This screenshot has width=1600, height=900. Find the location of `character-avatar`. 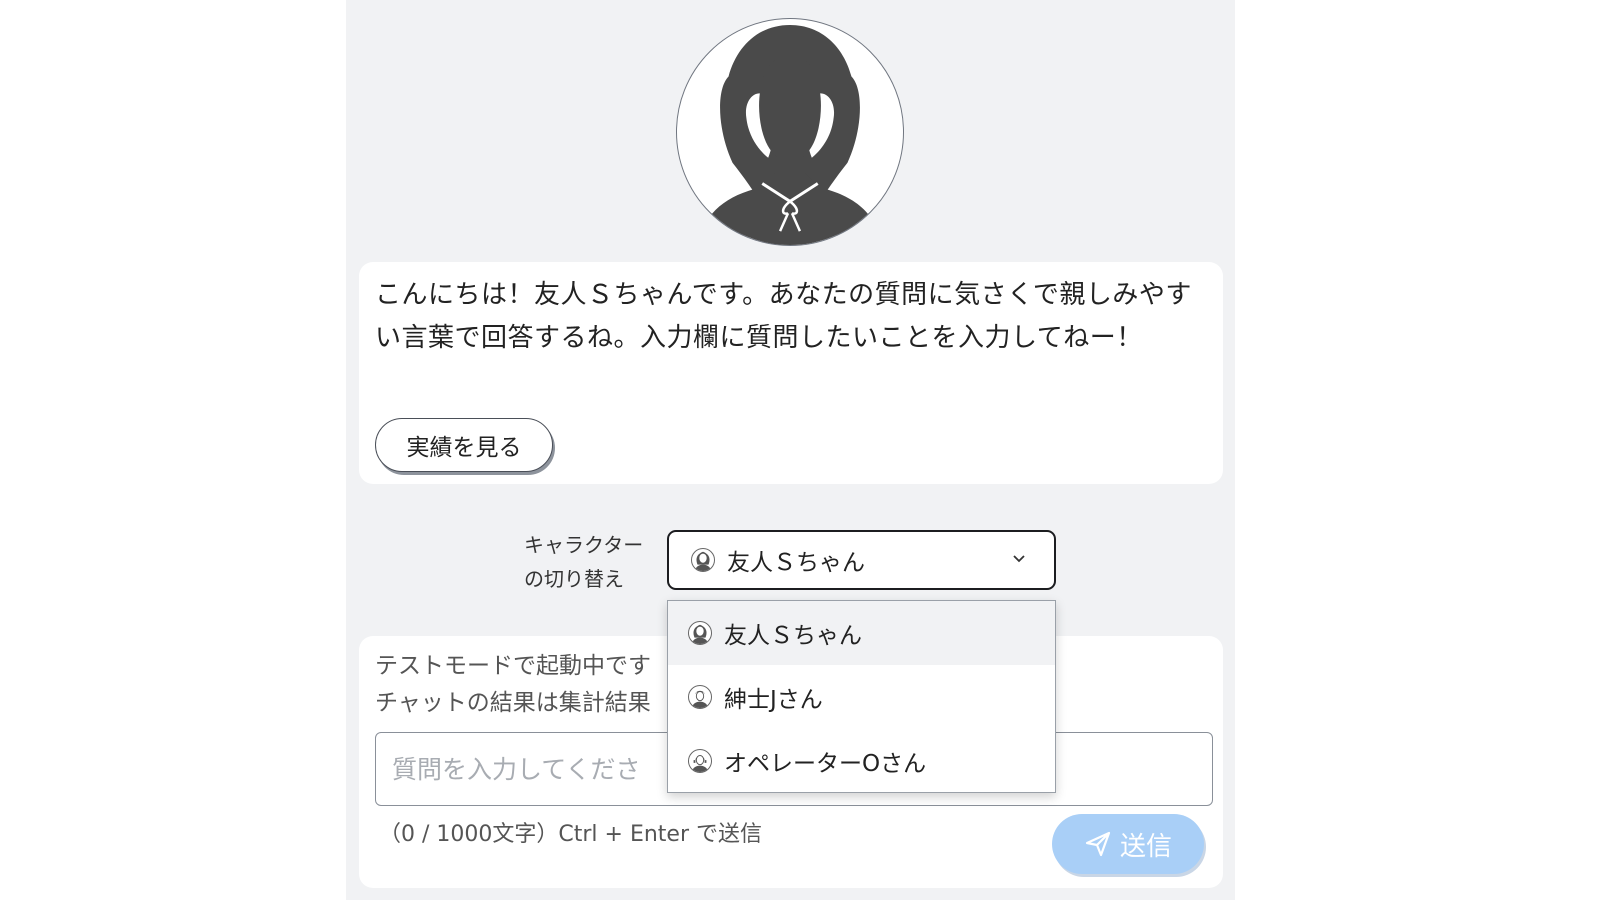

character-avatar is located at coordinates (790, 132).